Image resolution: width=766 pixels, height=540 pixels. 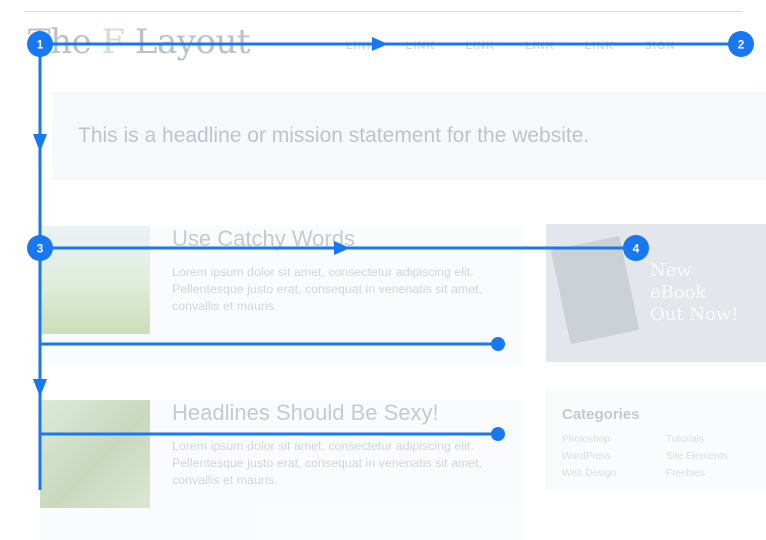 I want to click on badge-2: 2, so click(x=741, y=44).